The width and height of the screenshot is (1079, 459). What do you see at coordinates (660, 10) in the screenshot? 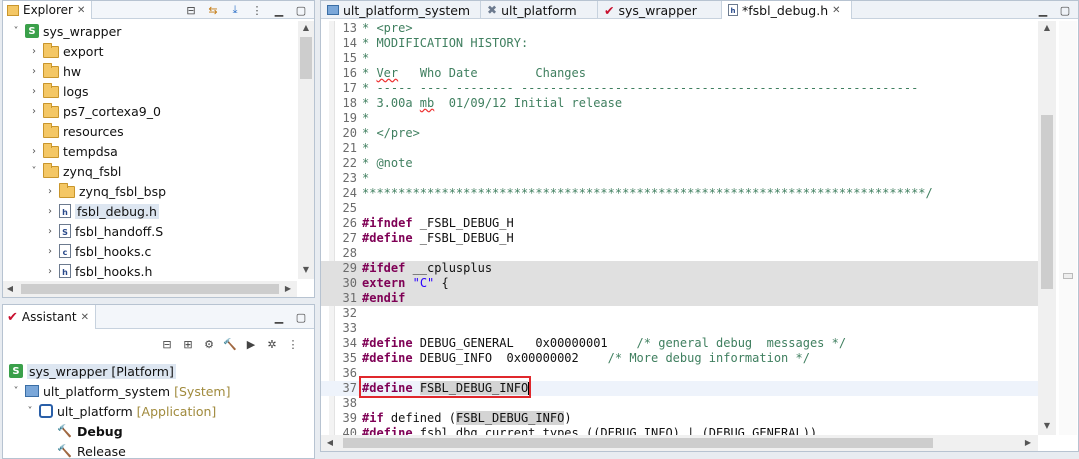
I see `tab-sys-wrapper: ✔ sys_wrapper` at bounding box center [660, 10].